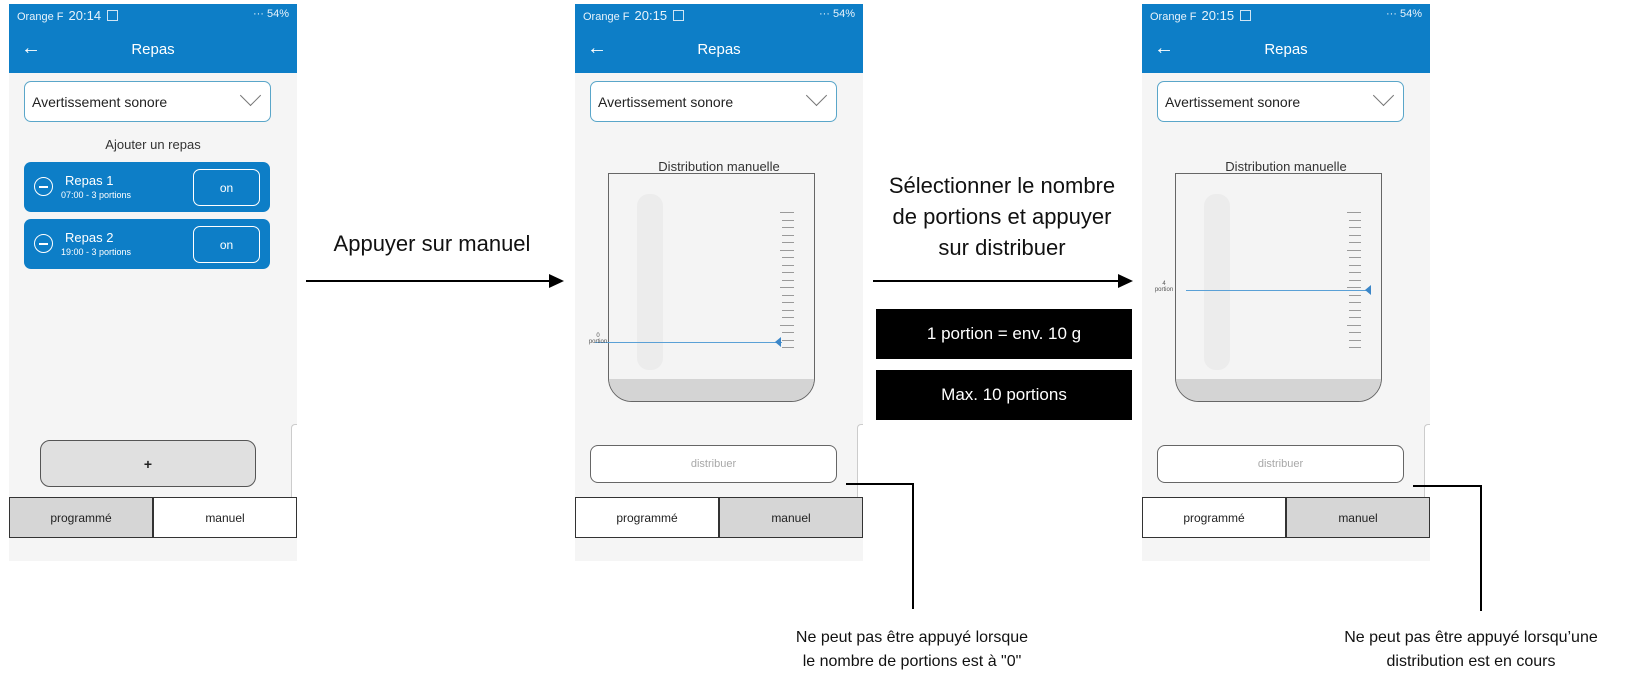 The width and height of the screenshot is (1640, 679). I want to click on meal-time: 07:00 - 3 portions, so click(96, 195).